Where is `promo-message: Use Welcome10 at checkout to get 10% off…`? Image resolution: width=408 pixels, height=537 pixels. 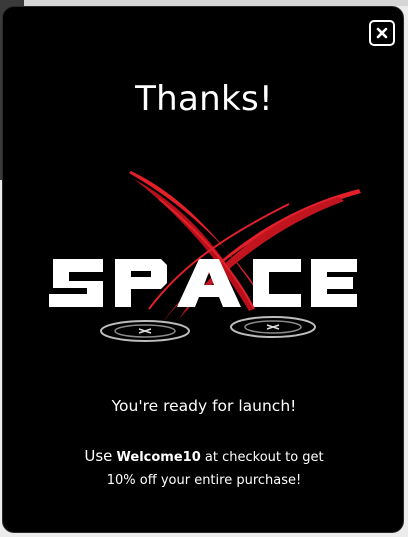 promo-message: Use Welcome10 at checkout to get 10% off… is located at coordinates (203, 468).